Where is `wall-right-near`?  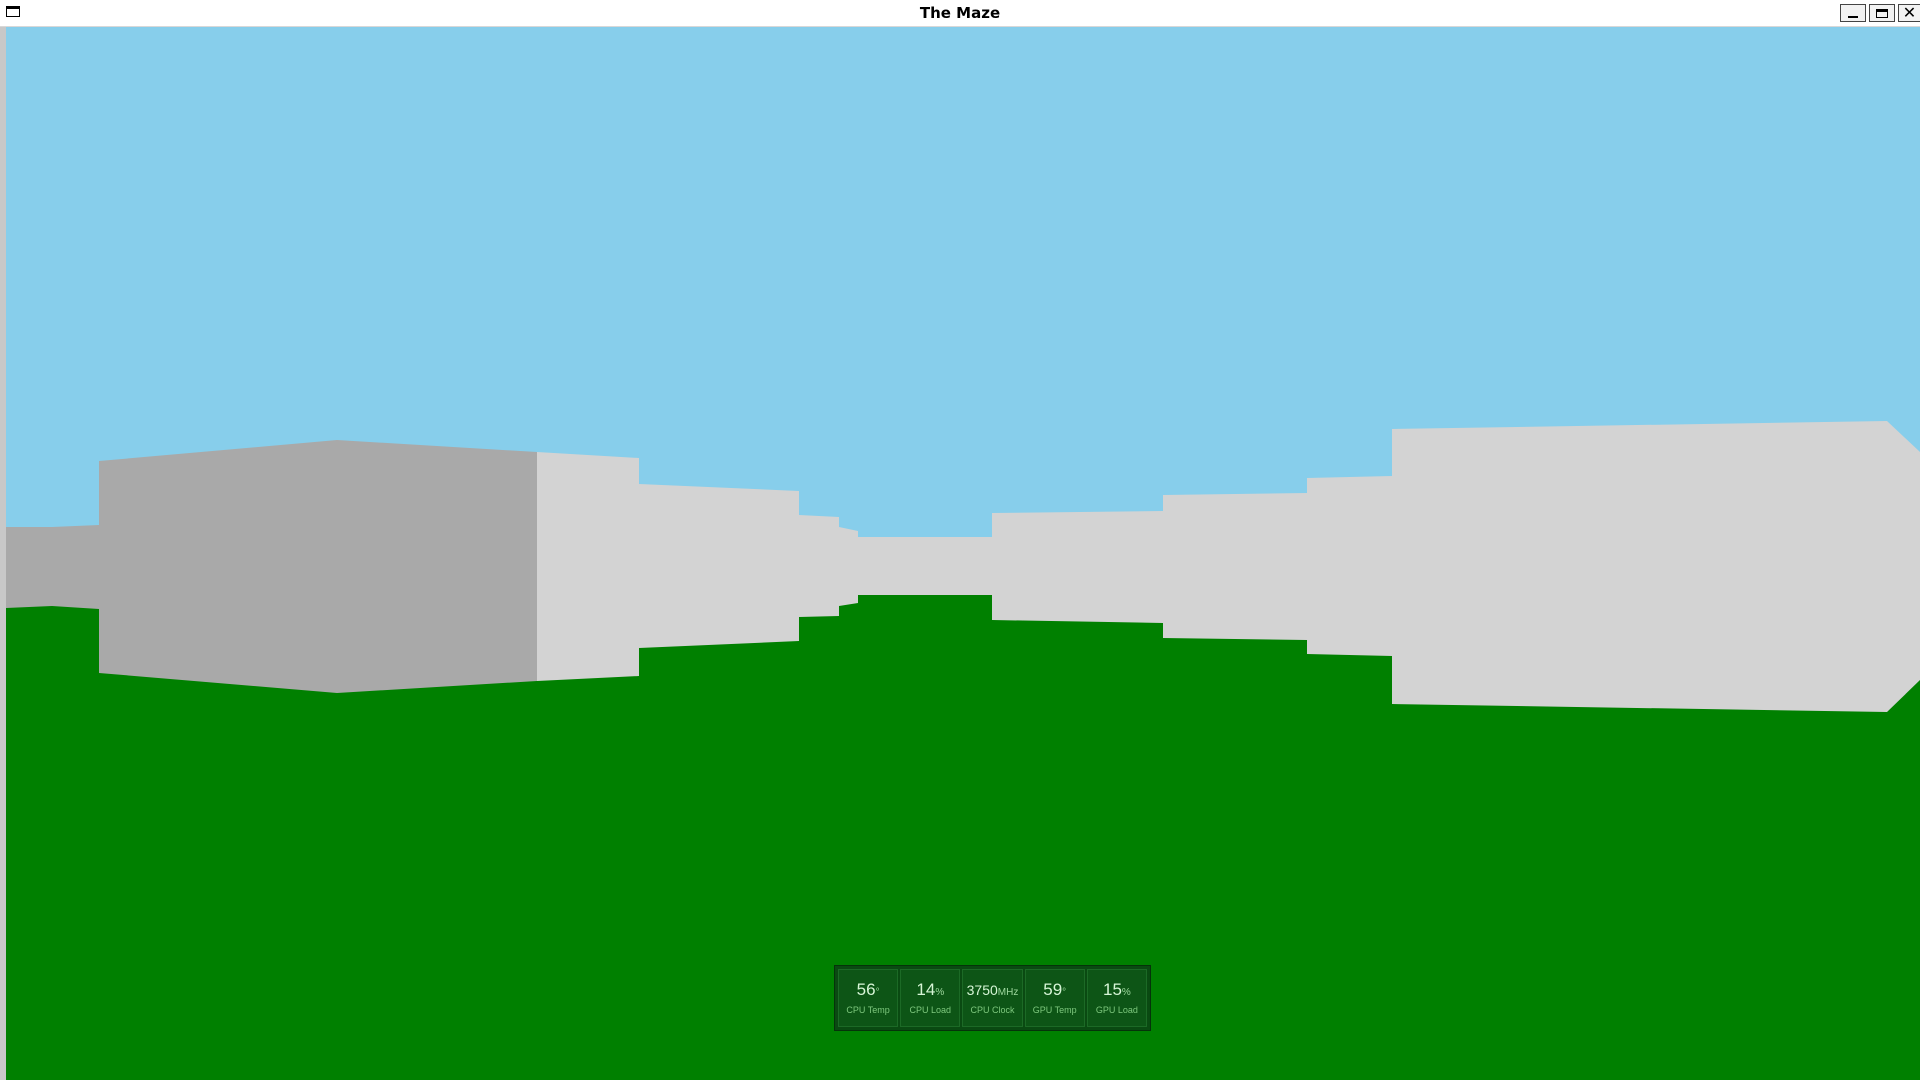 wall-right-near is located at coordinates (1903, 566).